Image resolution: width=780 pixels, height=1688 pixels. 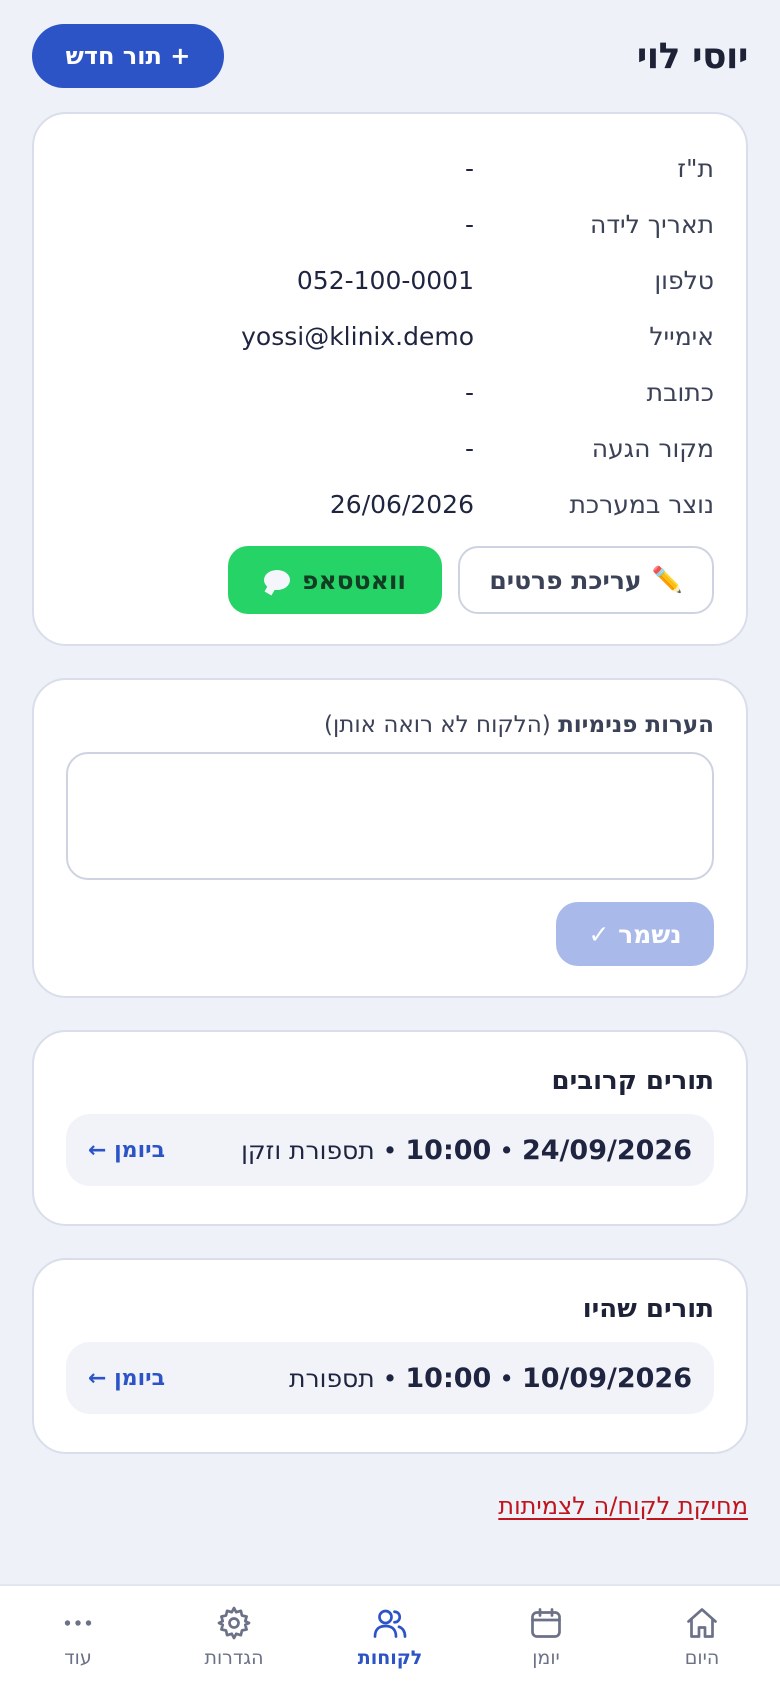 What do you see at coordinates (390, 1623) in the screenshot?
I see `users-icon` at bounding box center [390, 1623].